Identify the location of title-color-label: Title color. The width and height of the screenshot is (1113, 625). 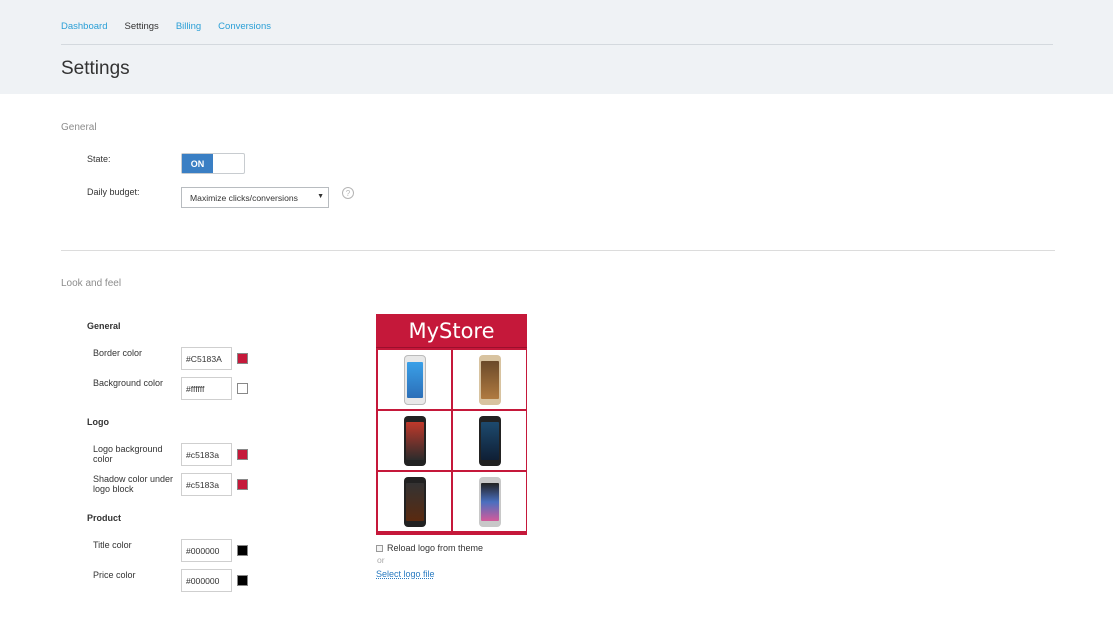
(112, 545).